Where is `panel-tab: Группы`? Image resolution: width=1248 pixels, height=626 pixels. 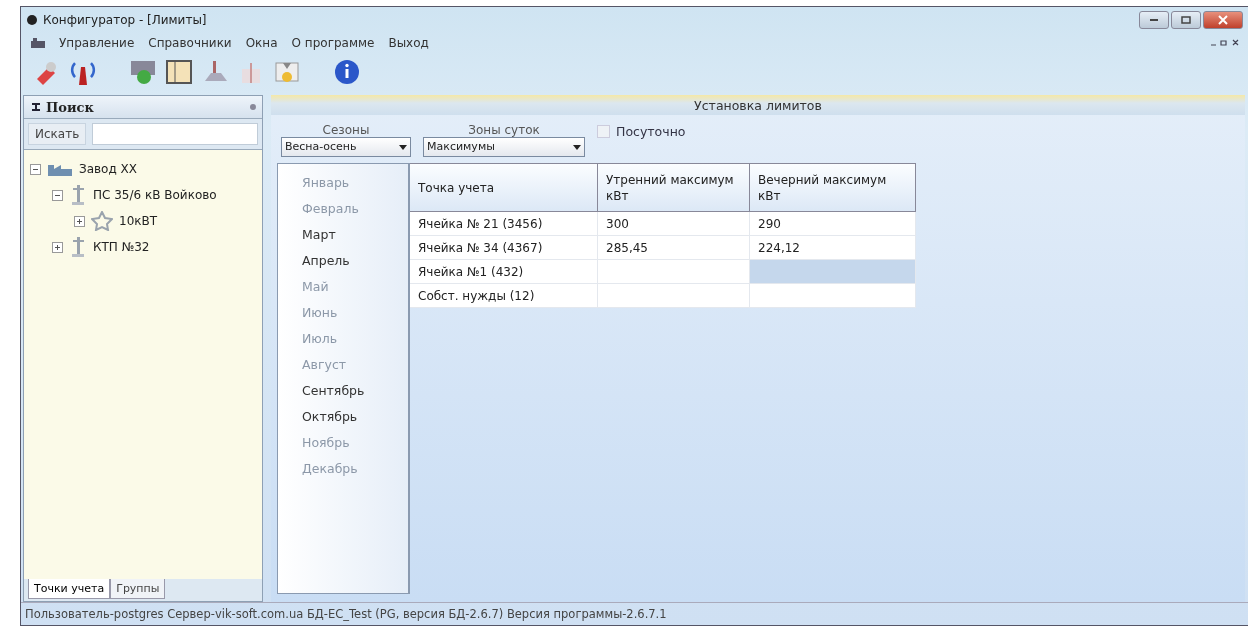
panel-tab: Группы is located at coordinates (138, 589).